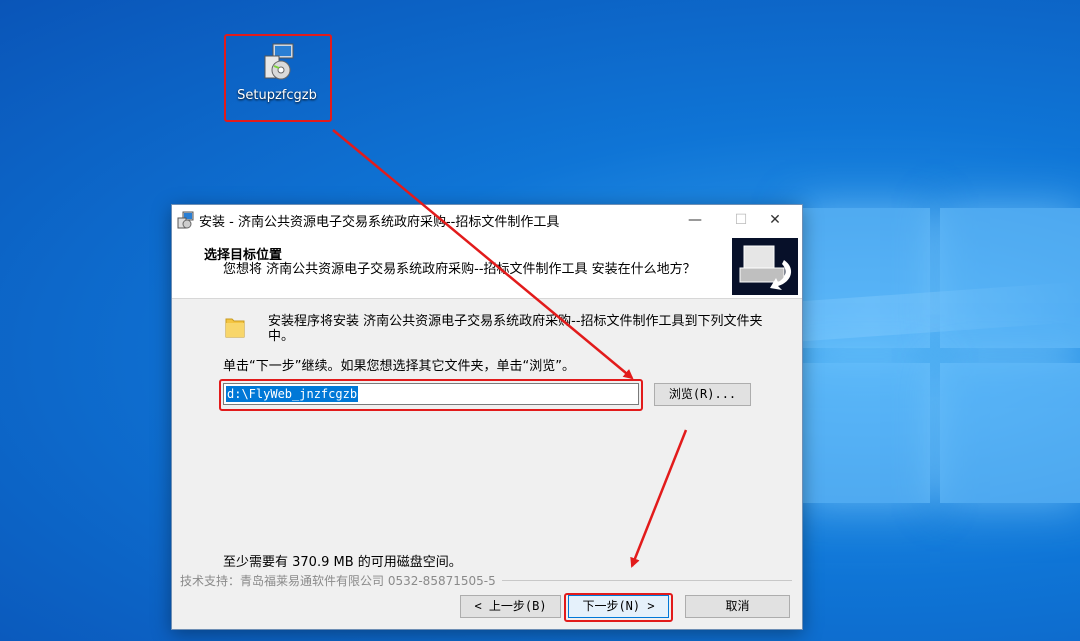 Image resolution: width=1080 pixels, height=641 pixels. What do you see at coordinates (399, 366) in the screenshot?
I see `instruction-text: 单击“下一步”继续。如果您想选择其它文件夹，单击“浏览”。` at bounding box center [399, 366].